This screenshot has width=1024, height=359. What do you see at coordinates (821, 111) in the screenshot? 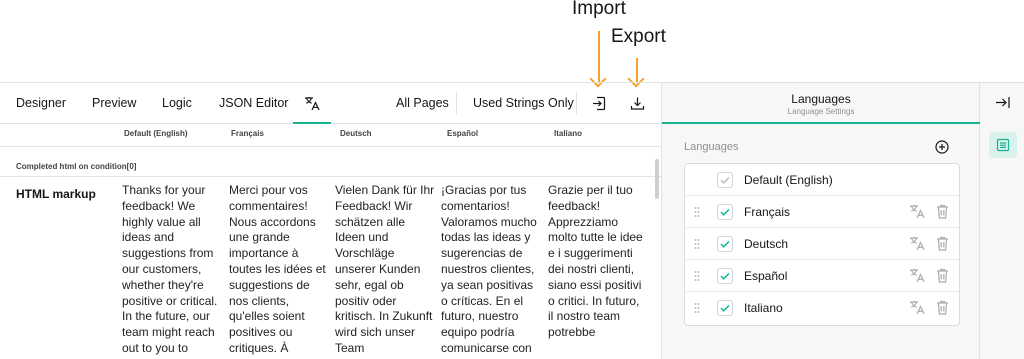
I see `panel-subtitle: Language Settings` at bounding box center [821, 111].